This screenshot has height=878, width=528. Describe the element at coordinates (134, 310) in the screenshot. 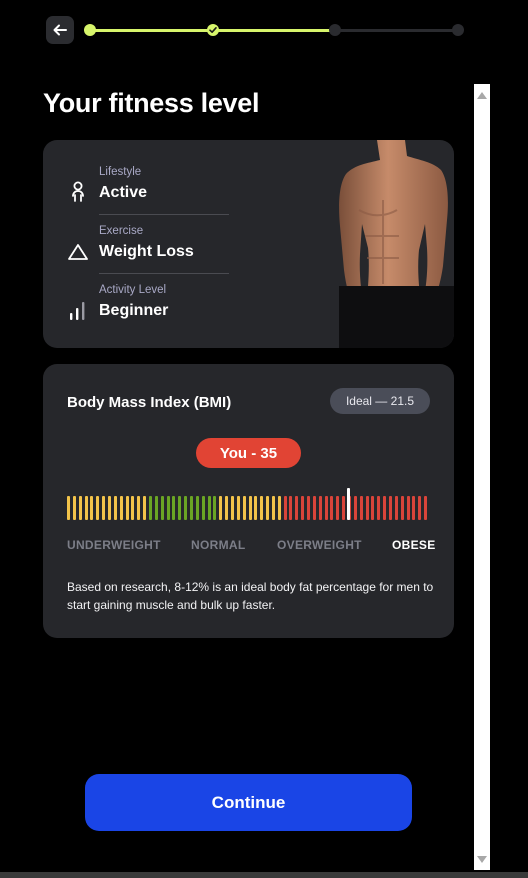

I see `profile-item-value: Beginner` at that location.